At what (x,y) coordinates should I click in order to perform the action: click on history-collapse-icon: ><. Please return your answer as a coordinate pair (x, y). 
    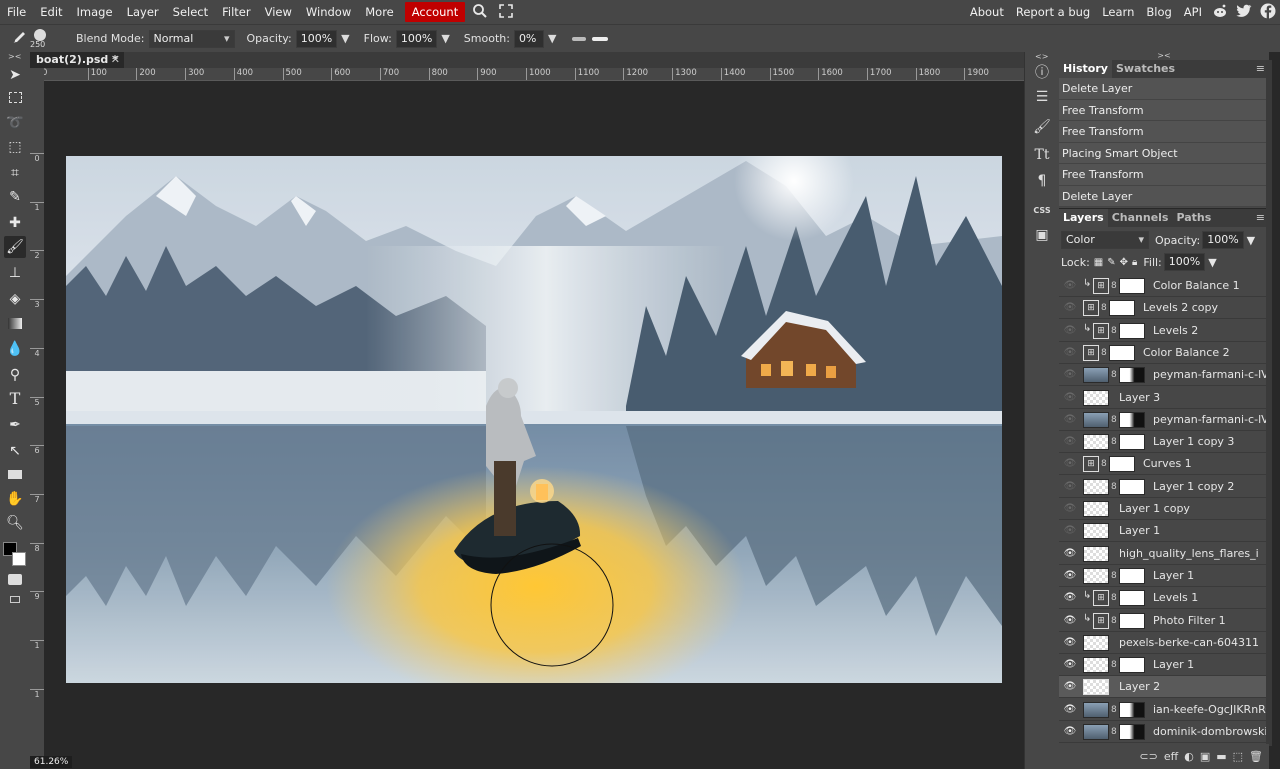
    Looking at the image, I should click on (1164, 56).